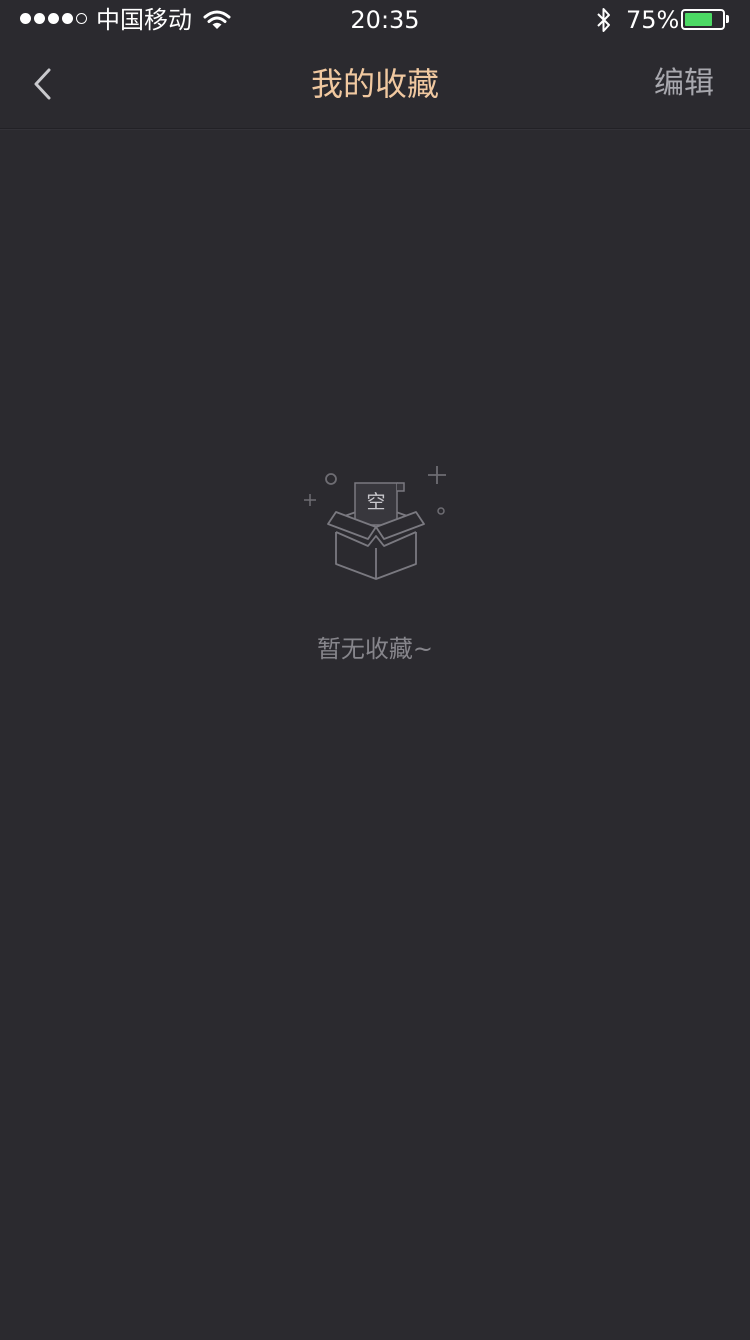 This screenshot has height=1340, width=750. Describe the element at coordinates (375, 522) in the screenshot. I see `empty-box-icon: 空` at that location.